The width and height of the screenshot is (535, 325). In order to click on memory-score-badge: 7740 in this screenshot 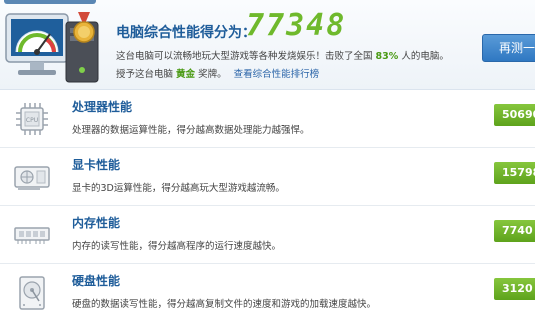, I will do `click(514, 231)`.